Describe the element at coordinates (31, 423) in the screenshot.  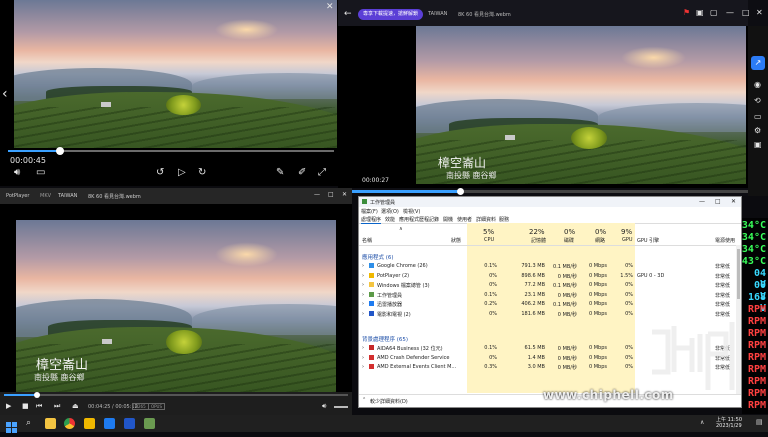
I see `search-icon: ⌕` at that location.